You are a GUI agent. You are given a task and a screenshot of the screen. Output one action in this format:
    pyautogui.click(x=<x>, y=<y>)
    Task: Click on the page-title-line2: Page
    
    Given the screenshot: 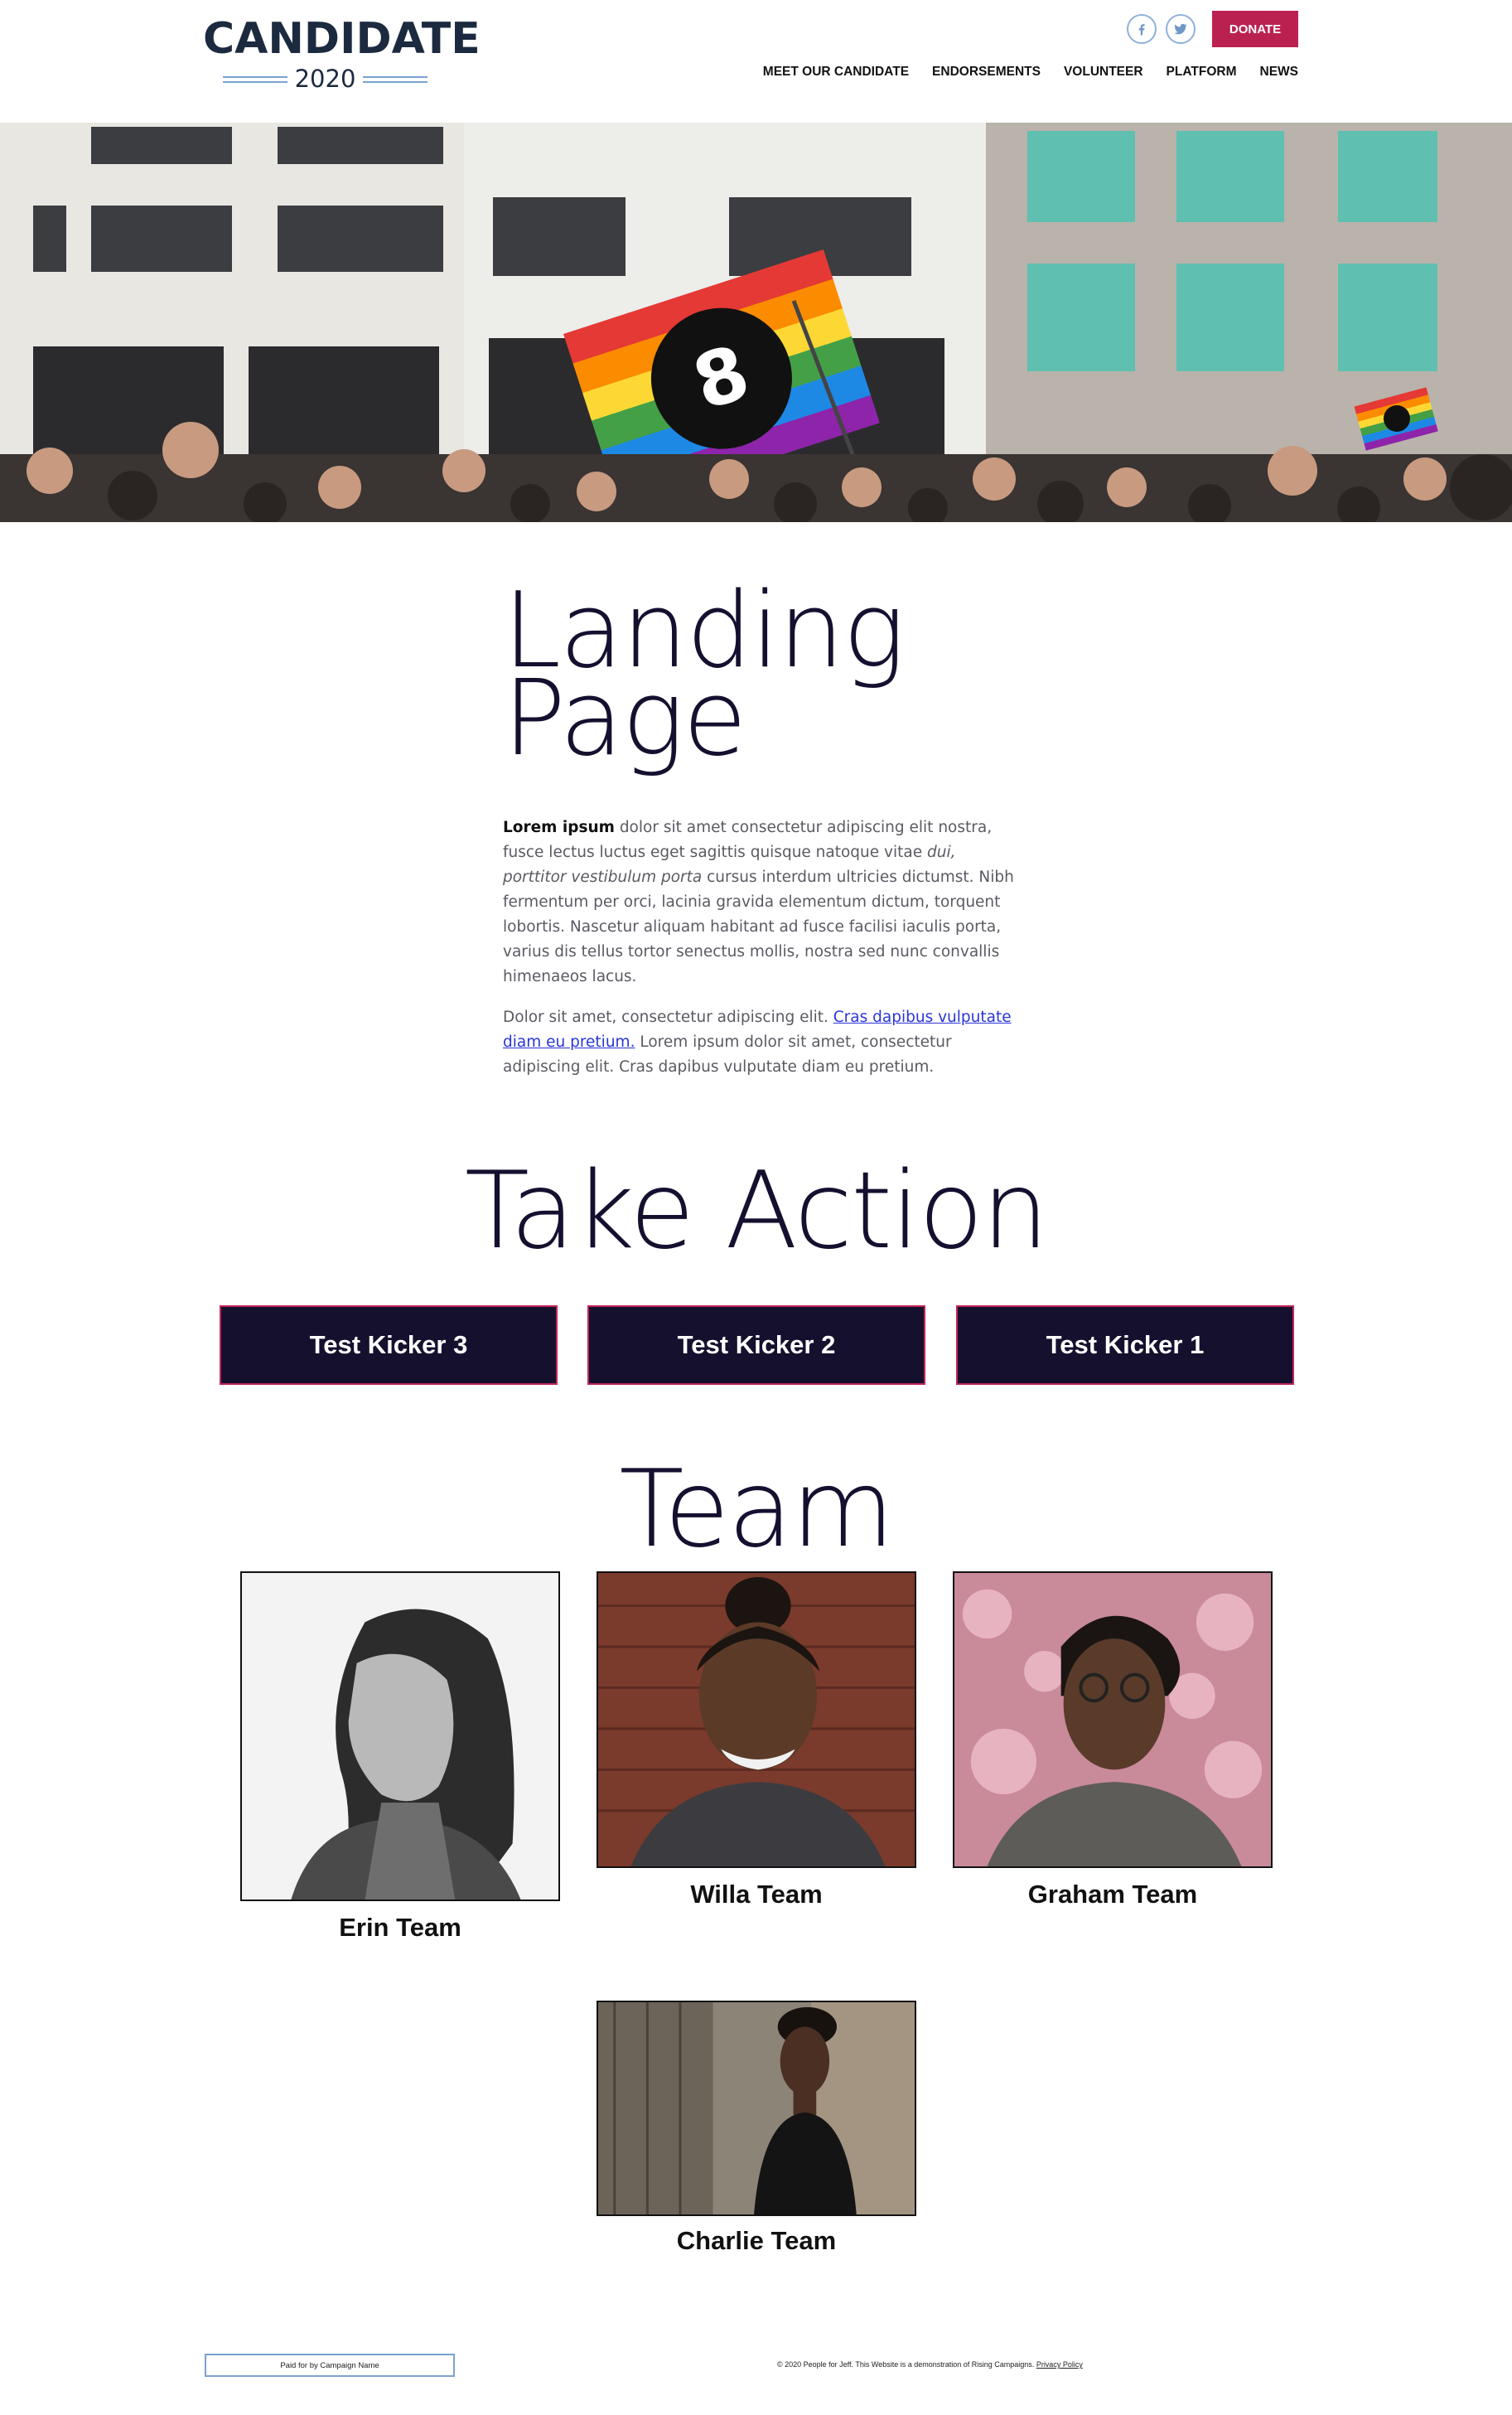 What is the action you would take?
    pyautogui.click(x=625, y=718)
    